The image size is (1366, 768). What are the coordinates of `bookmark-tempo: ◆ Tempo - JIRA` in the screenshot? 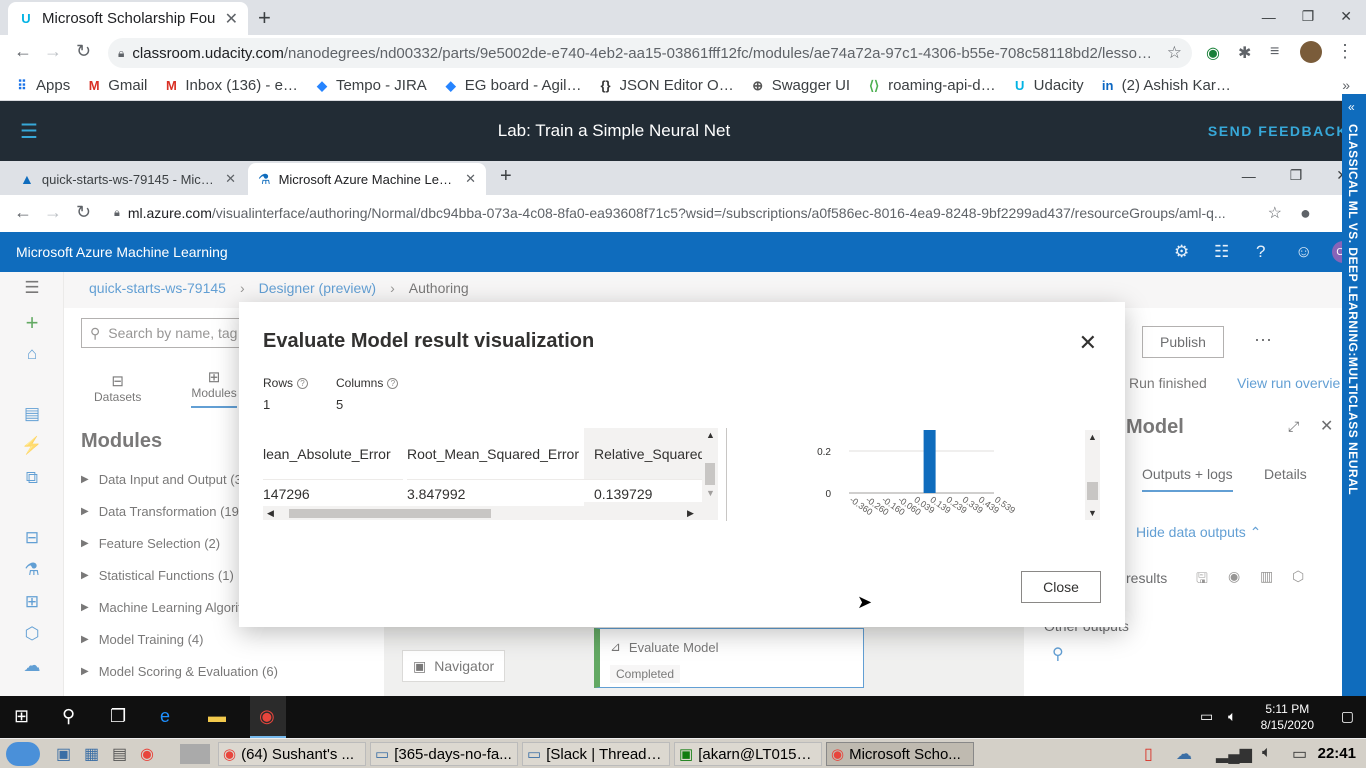 It's located at (370, 85).